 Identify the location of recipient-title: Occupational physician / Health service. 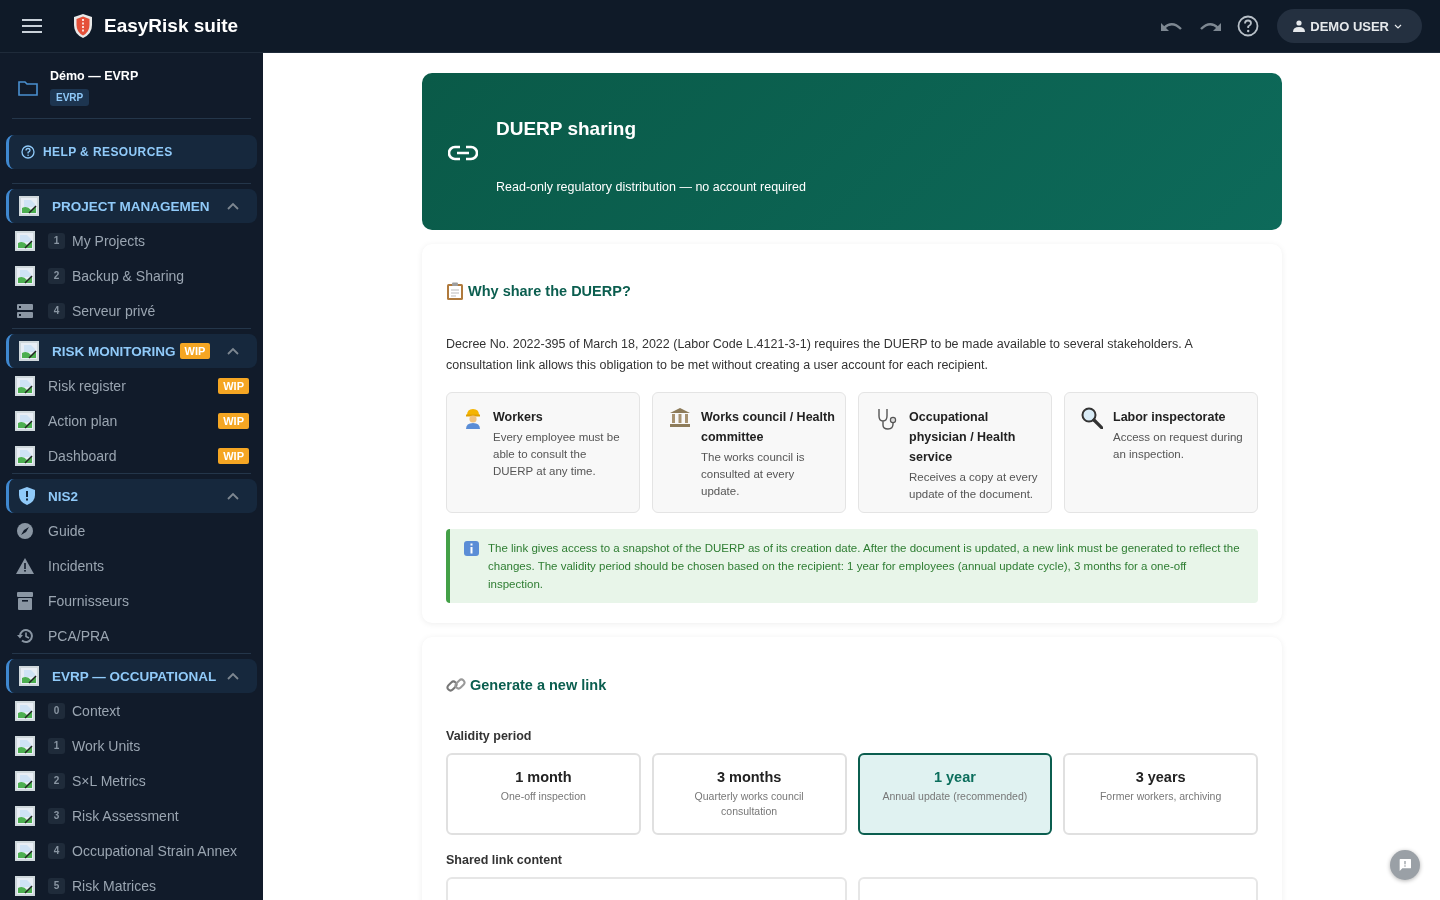
(963, 437).